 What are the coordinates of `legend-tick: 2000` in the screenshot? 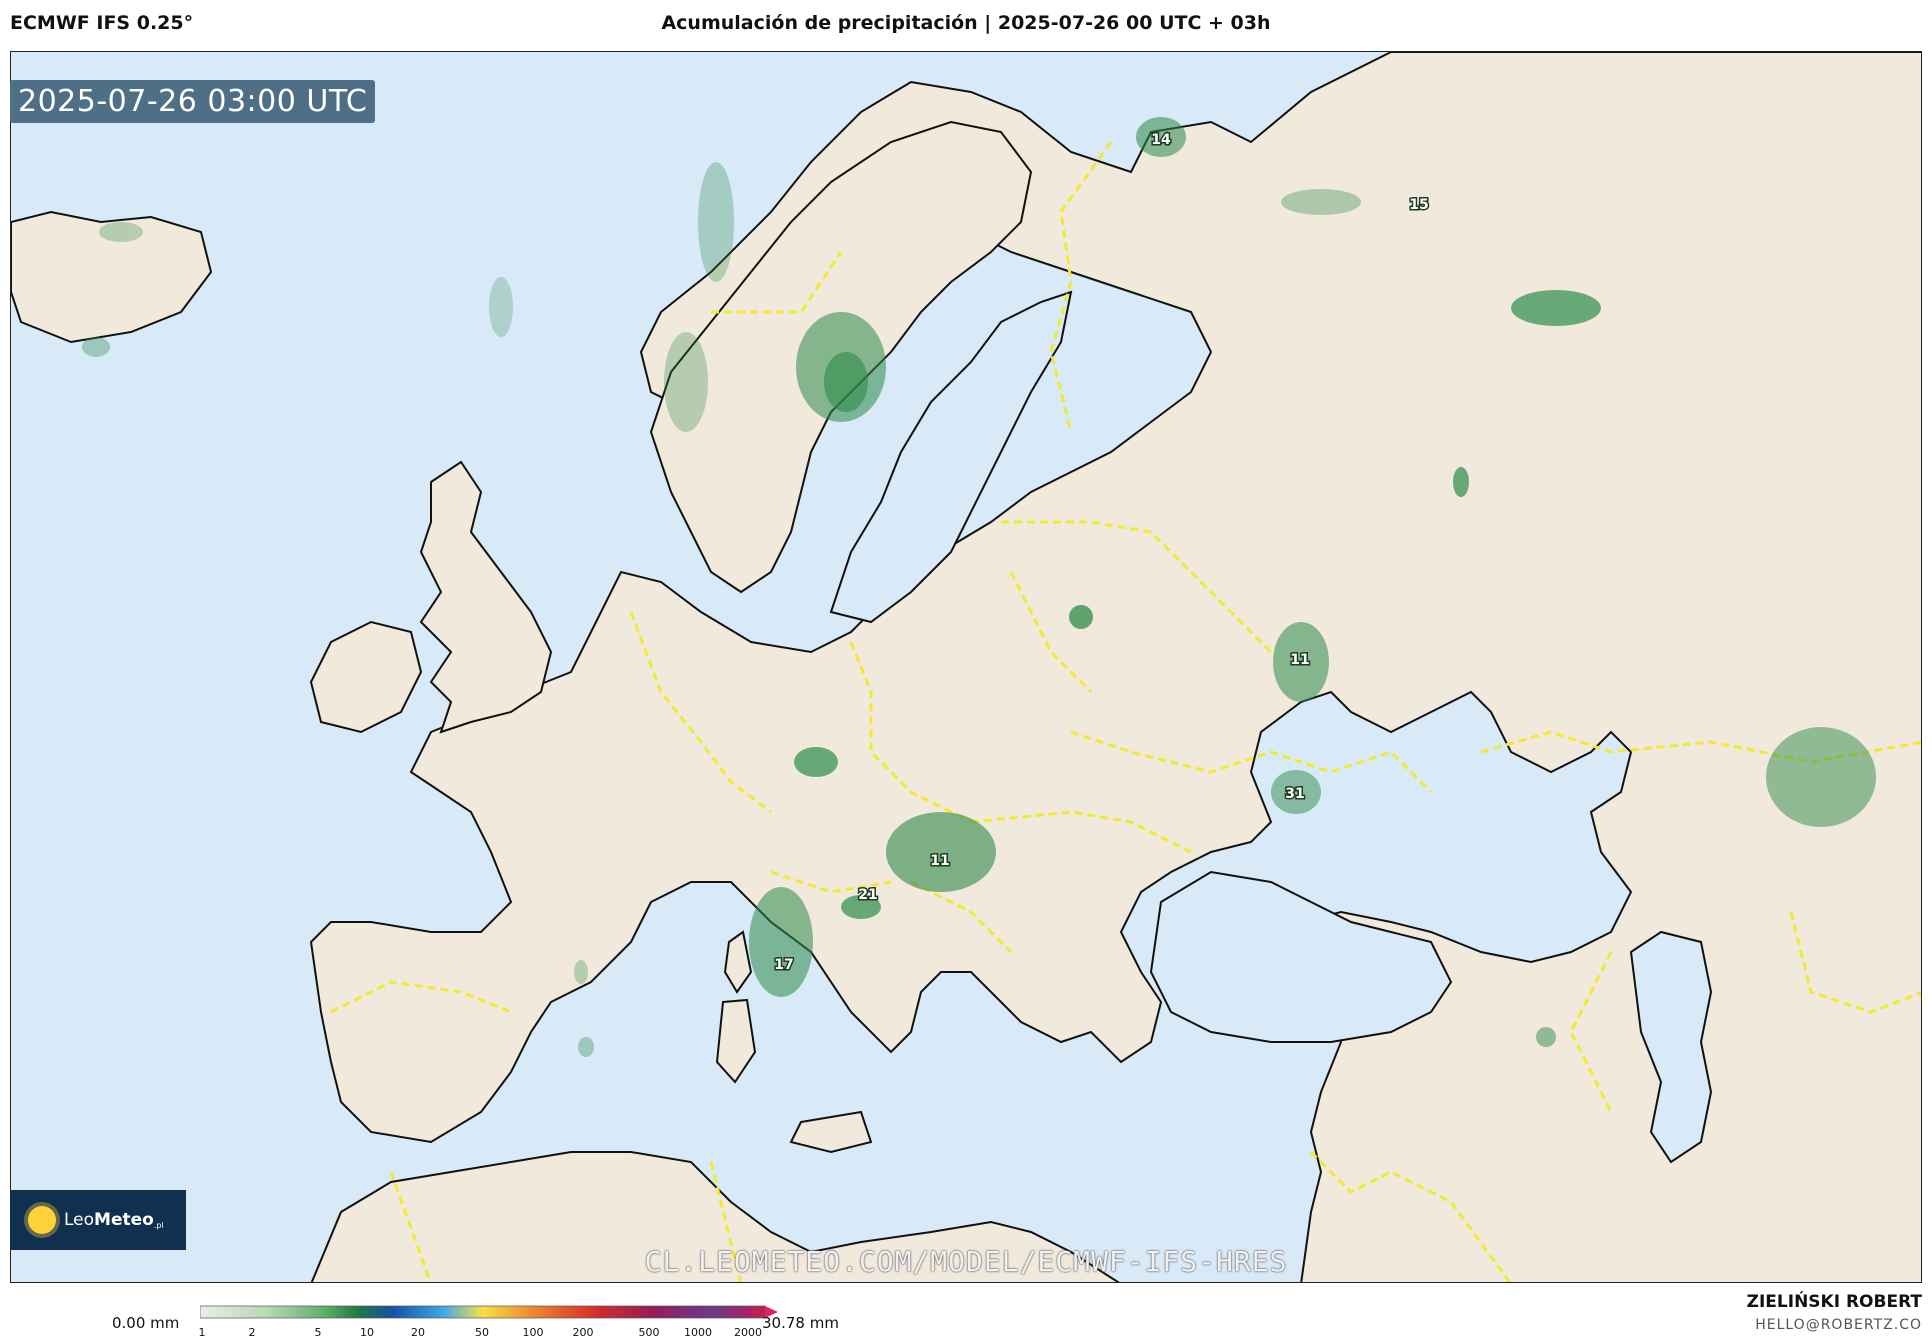 It's located at (748, 1332).